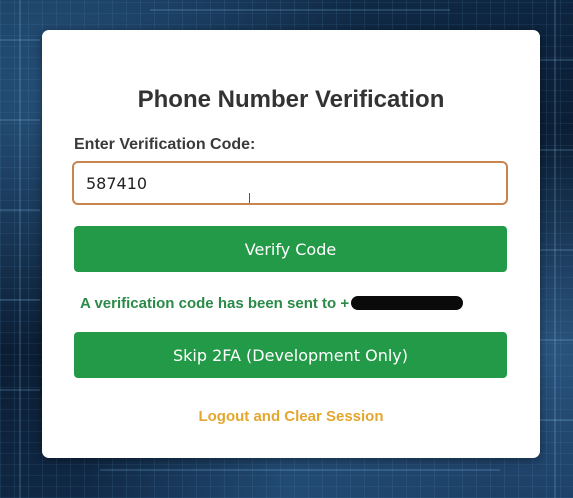 This screenshot has height=498, width=573. What do you see at coordinates (290, 355) in the screenshot?
I see `skip-2fa-button: Skip 2FA (Development Only)` at bounding box center [290, 355].